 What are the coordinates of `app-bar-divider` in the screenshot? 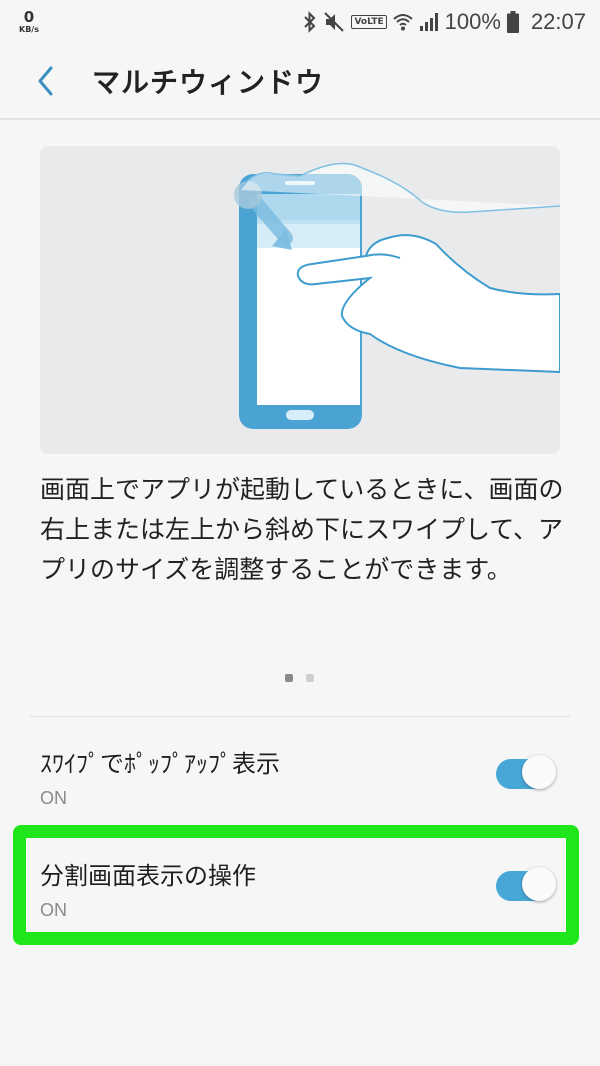 It's located at (300, 119).